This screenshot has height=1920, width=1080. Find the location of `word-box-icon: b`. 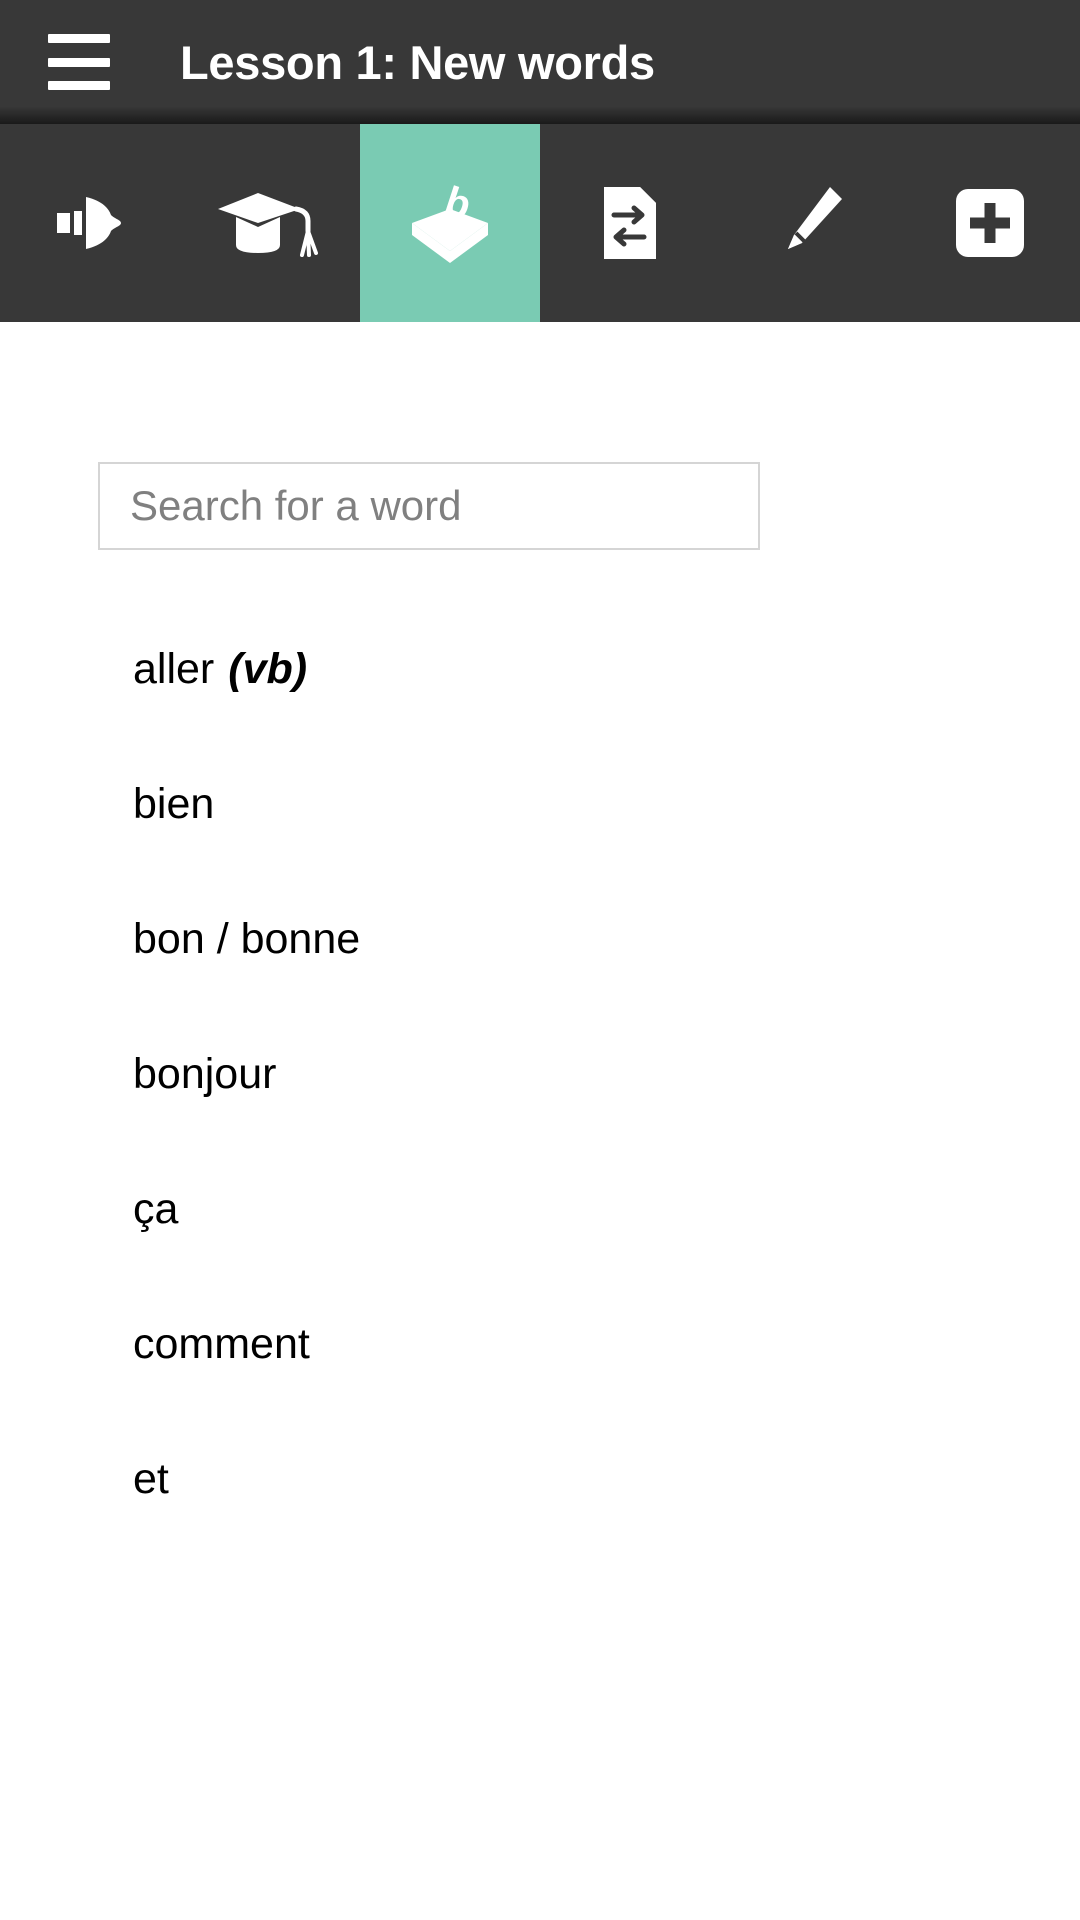

word-box-icon: b is located at coordinates (450, 223).